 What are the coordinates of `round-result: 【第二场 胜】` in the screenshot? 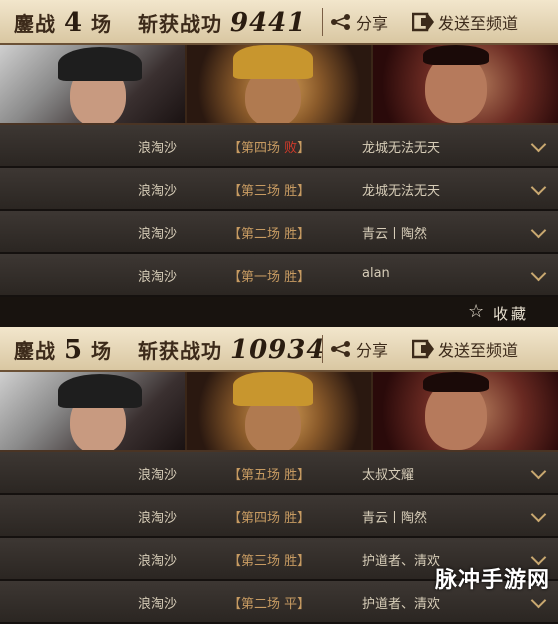 It's located at (269, 232).